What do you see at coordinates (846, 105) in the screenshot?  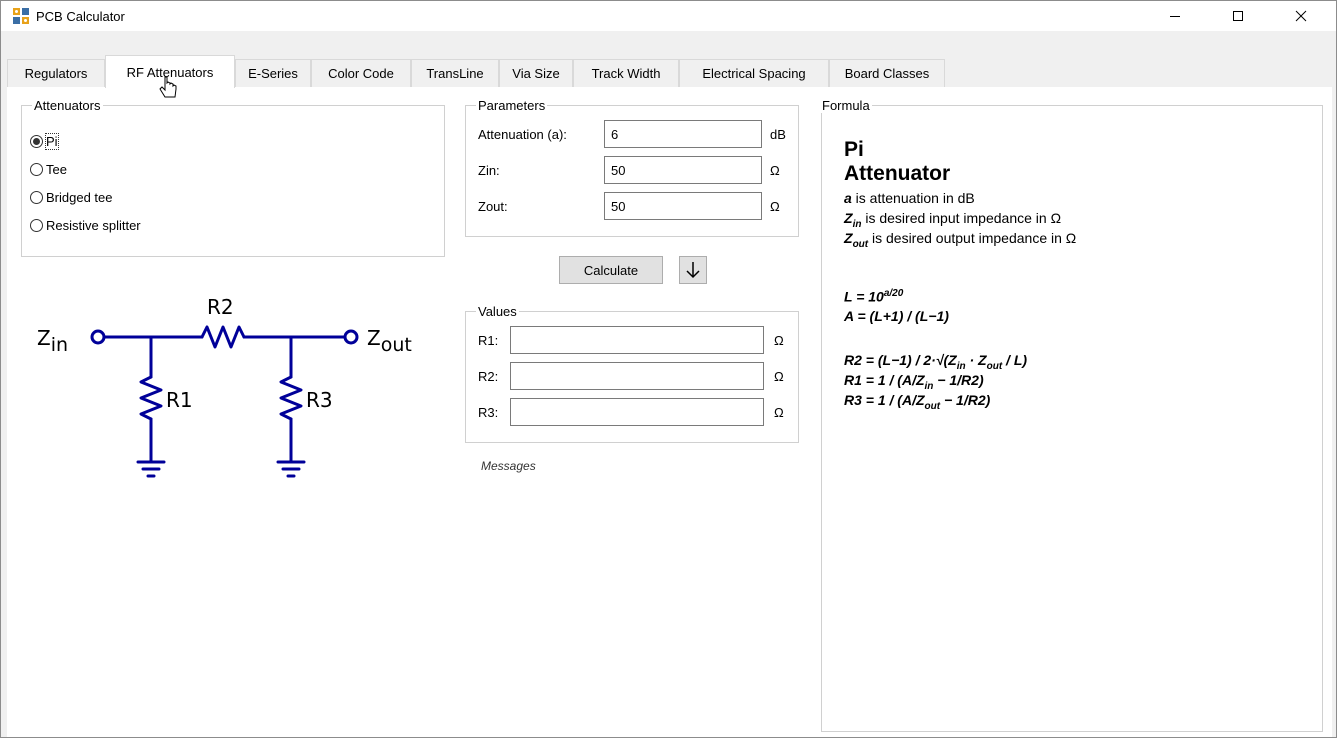 I see `formula-title: Formula` at bounding box center [846, 105].